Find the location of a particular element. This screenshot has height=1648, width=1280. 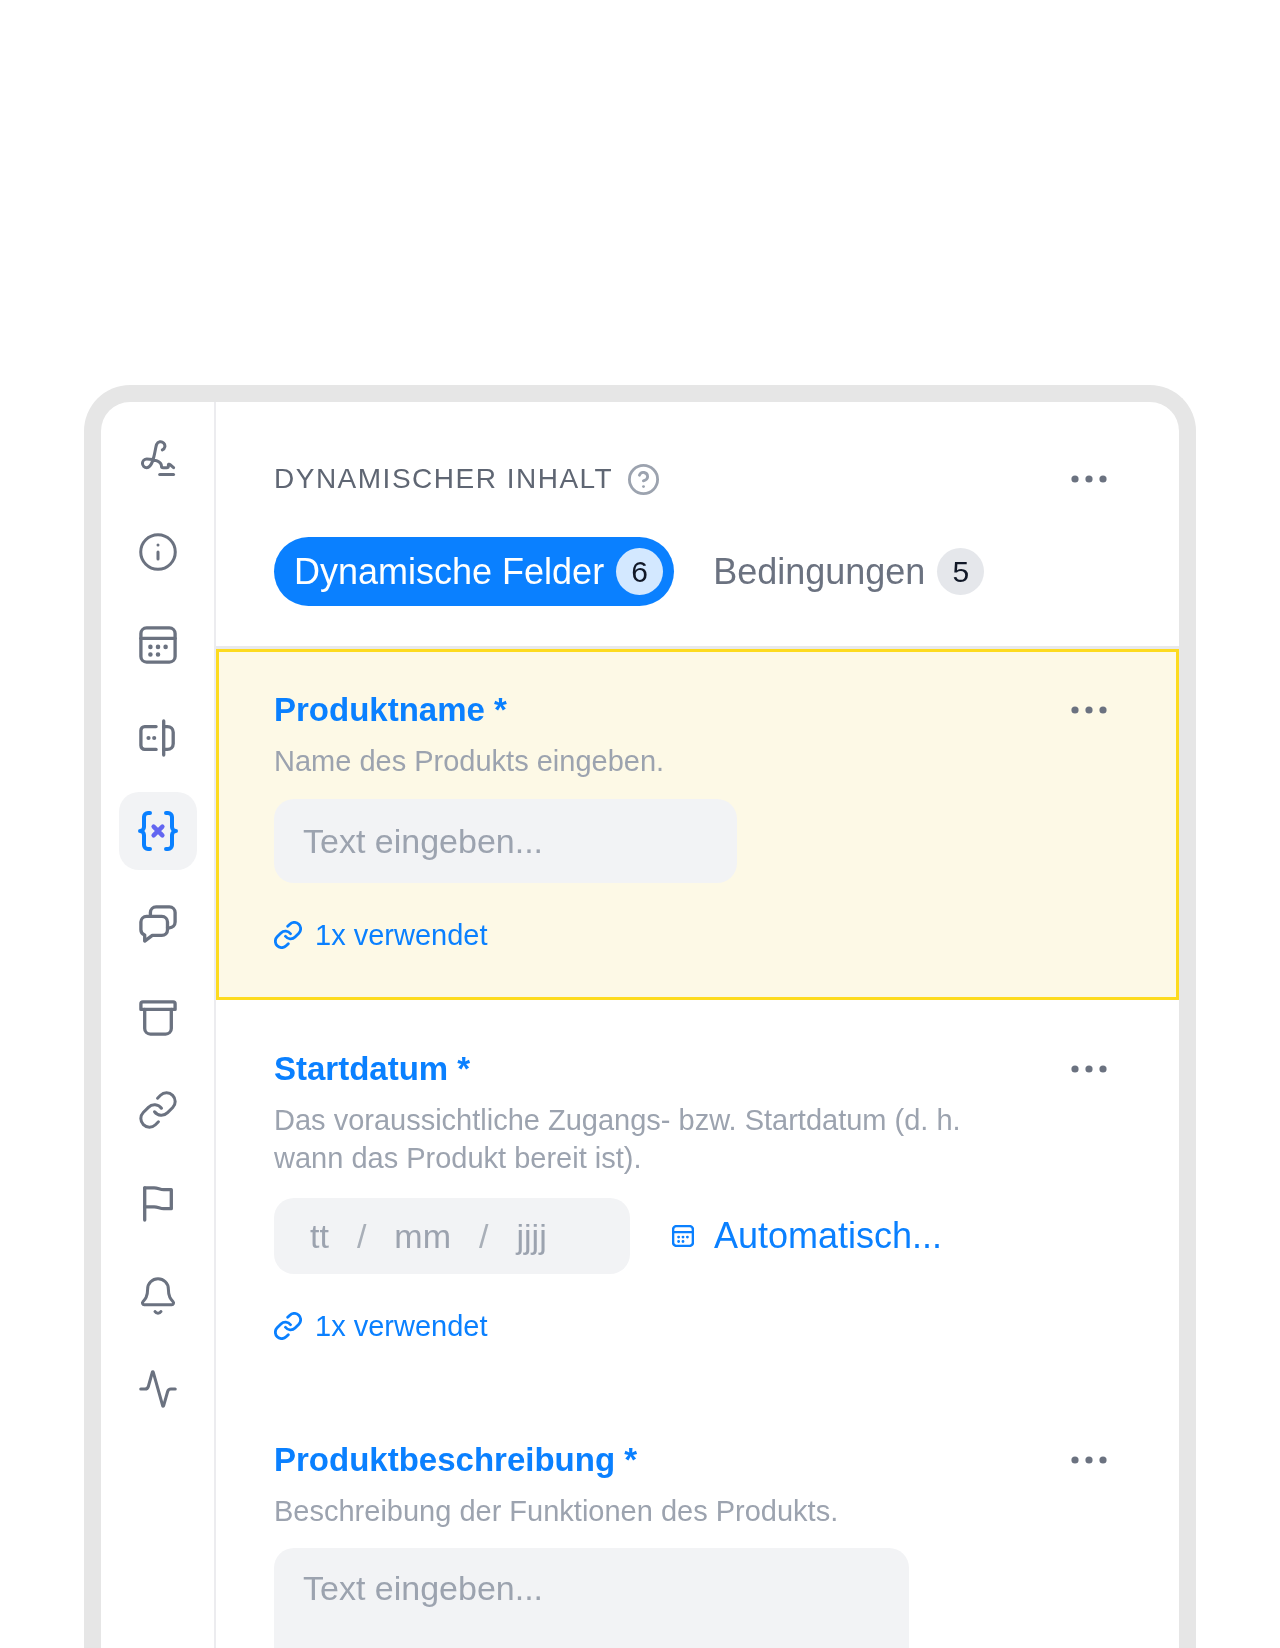

date-segment: mm is located at coordinates (422, 1236).